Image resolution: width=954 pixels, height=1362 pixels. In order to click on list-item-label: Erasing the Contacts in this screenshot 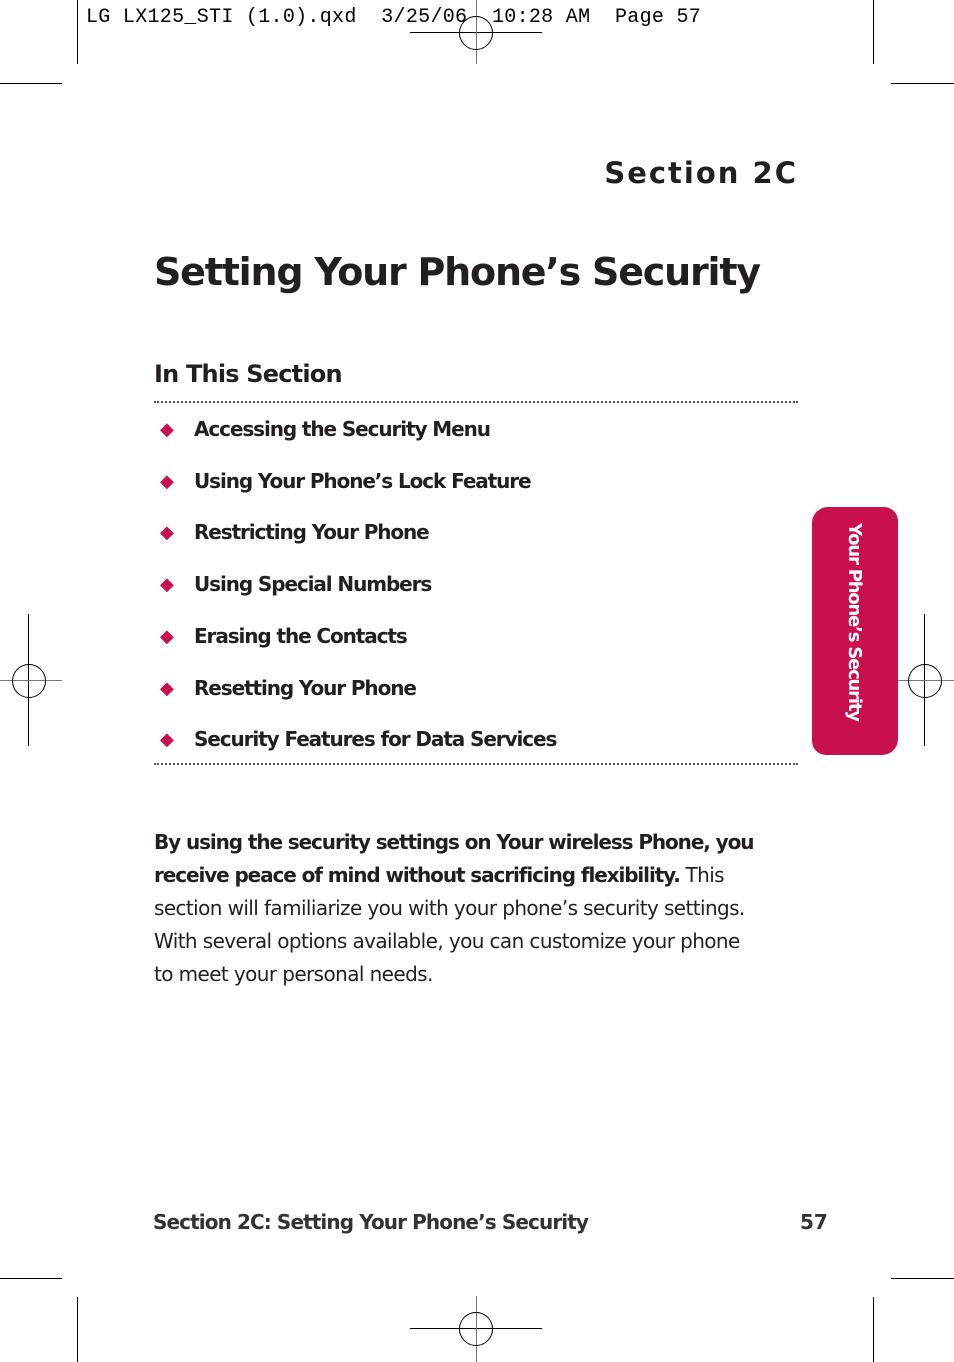, I will do `click(301, 636)`.